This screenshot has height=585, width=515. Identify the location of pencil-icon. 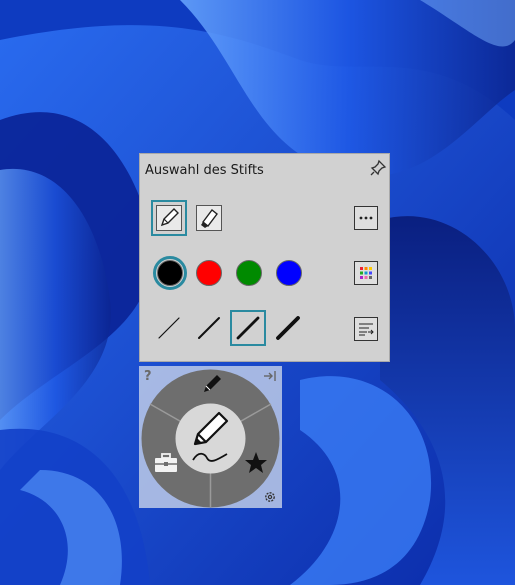
(169, 217).